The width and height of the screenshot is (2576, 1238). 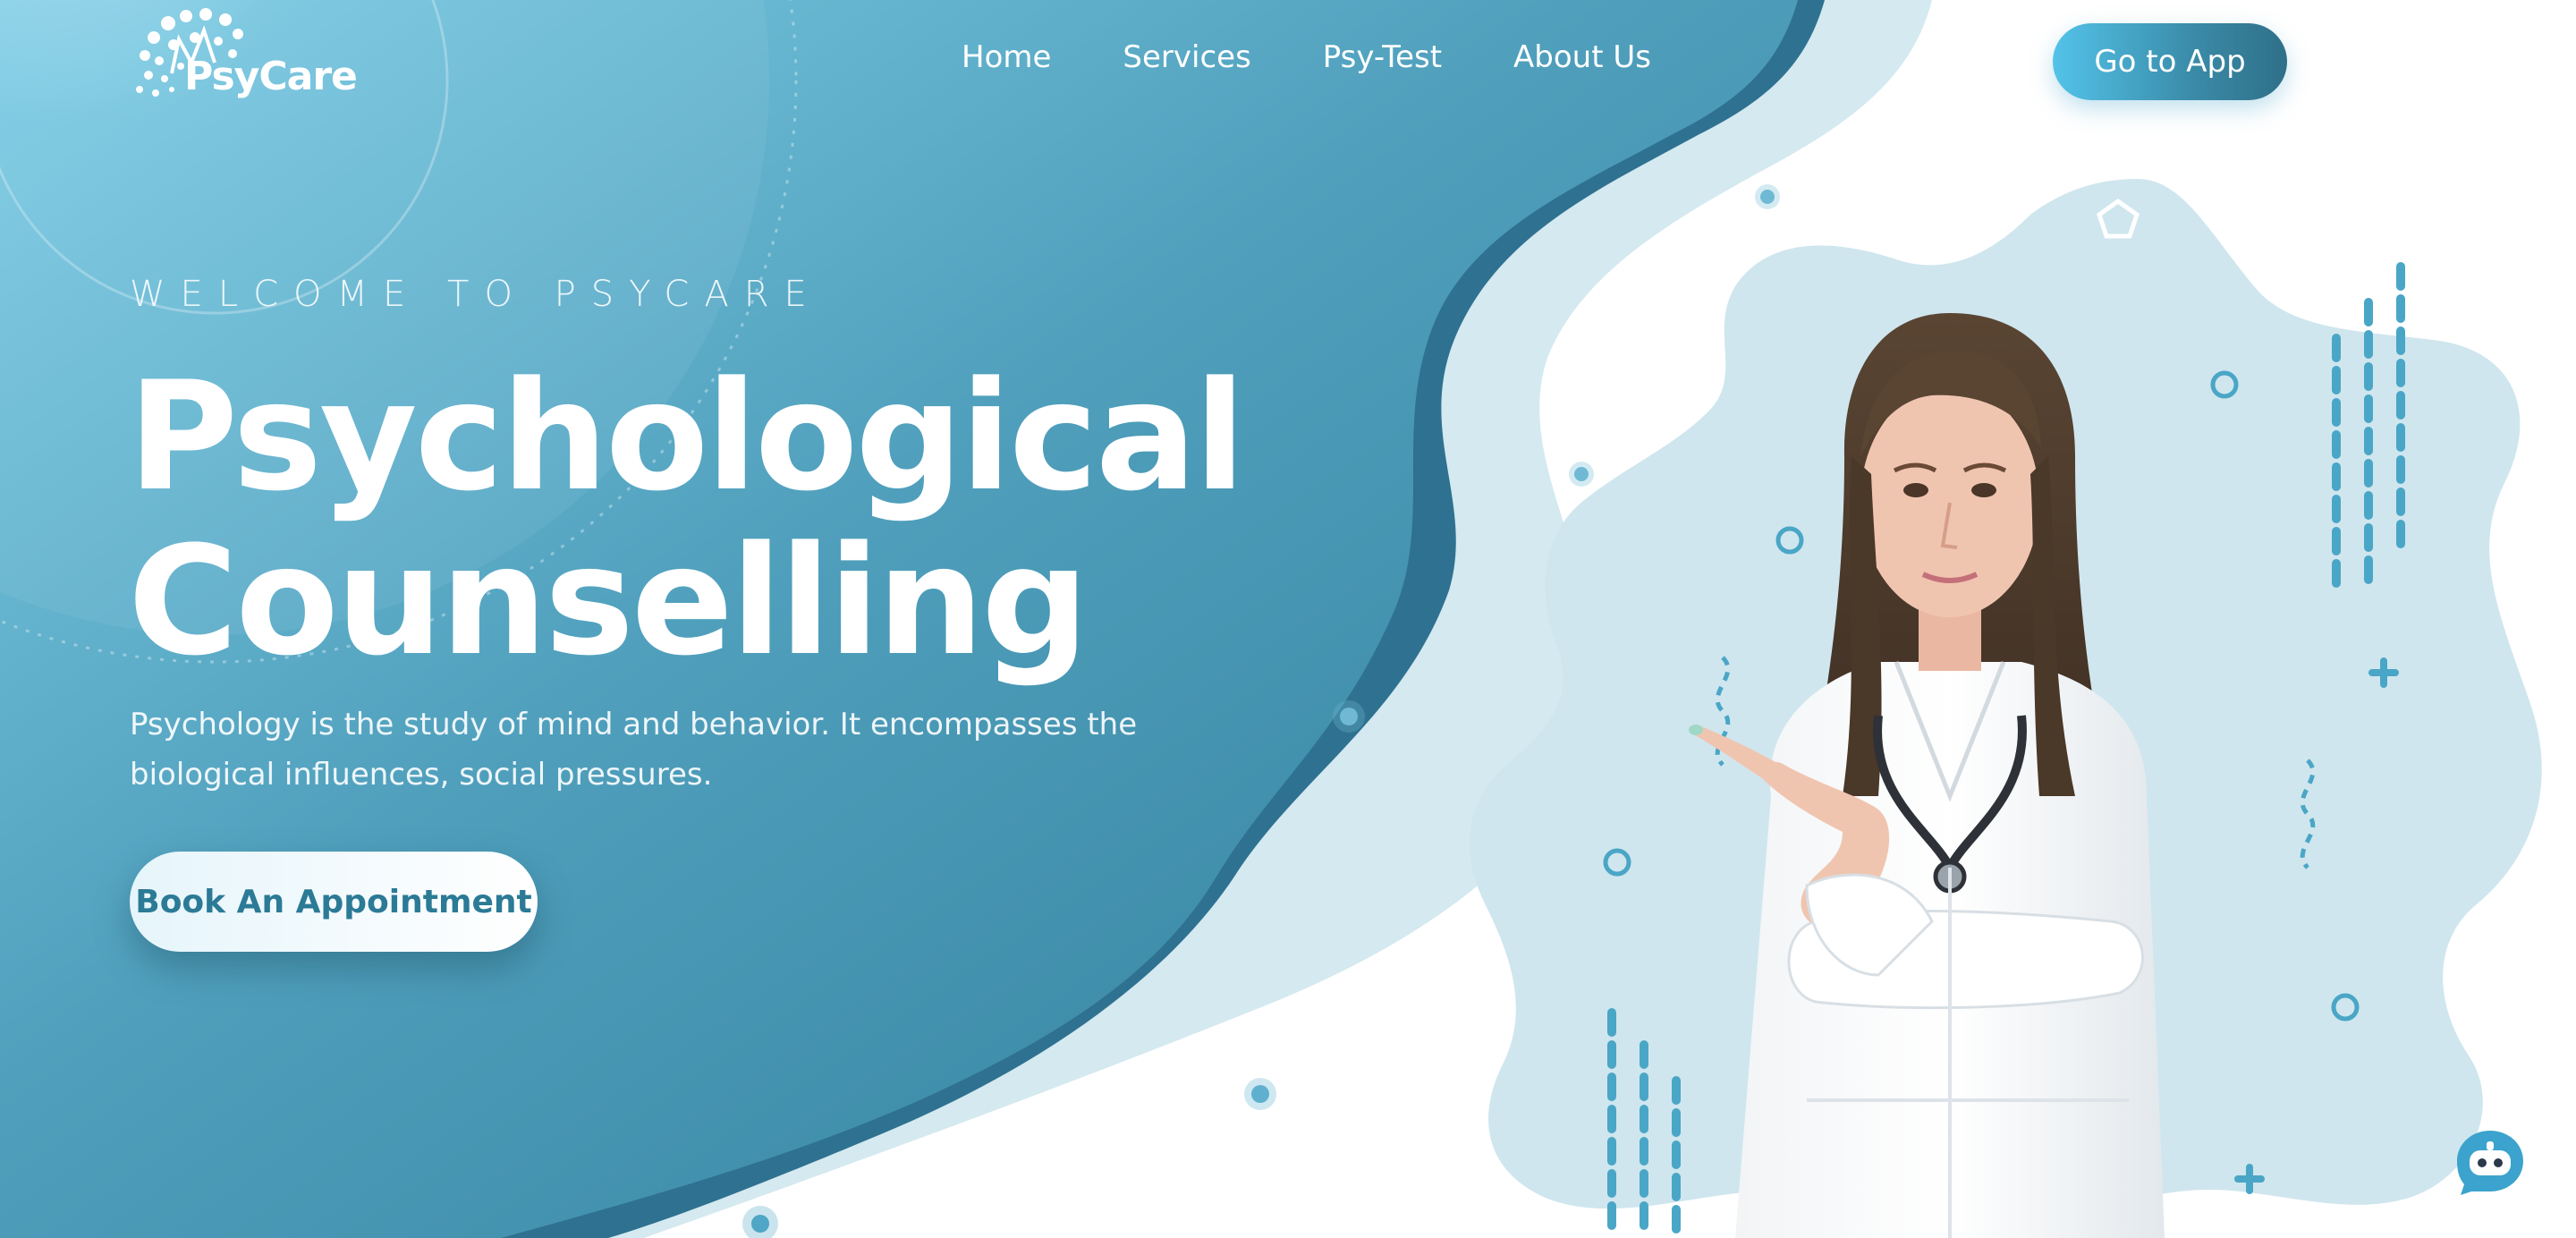 I want to click on hero-title-line-2: Counselling, so click(x=608, y=601).